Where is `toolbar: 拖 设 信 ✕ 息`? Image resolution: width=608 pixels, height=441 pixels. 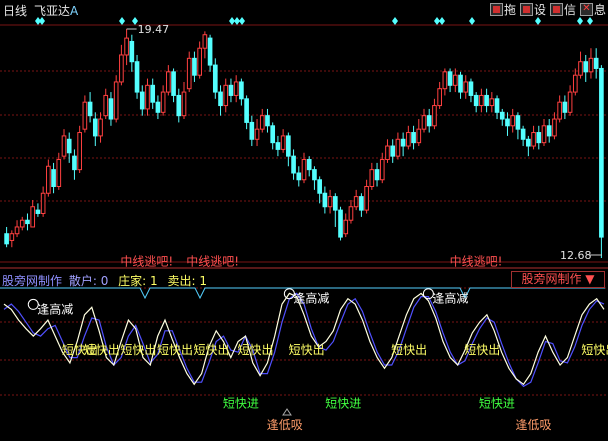
toolbar: 拖 设 信 ✕ 息 is located at coordinates (547, 9).